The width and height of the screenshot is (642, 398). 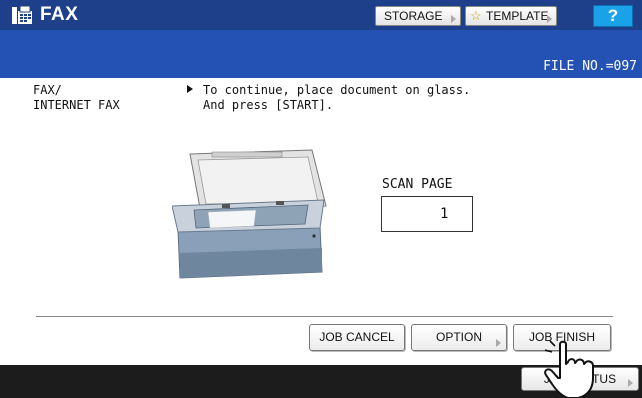 What do you see at coordinates (76, 97) in the screenshot?
I see `mode-label: FAX/ INTERNET FAX` at bounding box center [76, 97].